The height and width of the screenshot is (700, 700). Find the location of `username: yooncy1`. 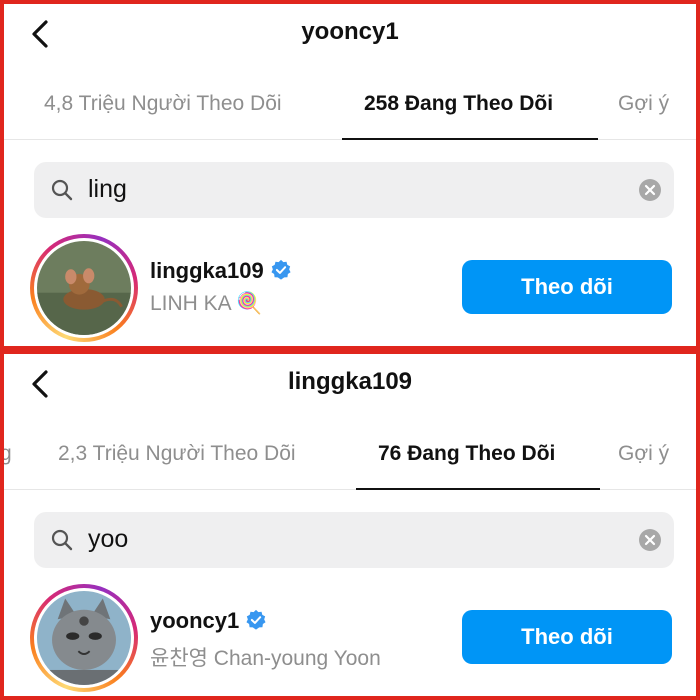

username: yooncy1 is located at coordinates (208, 621).